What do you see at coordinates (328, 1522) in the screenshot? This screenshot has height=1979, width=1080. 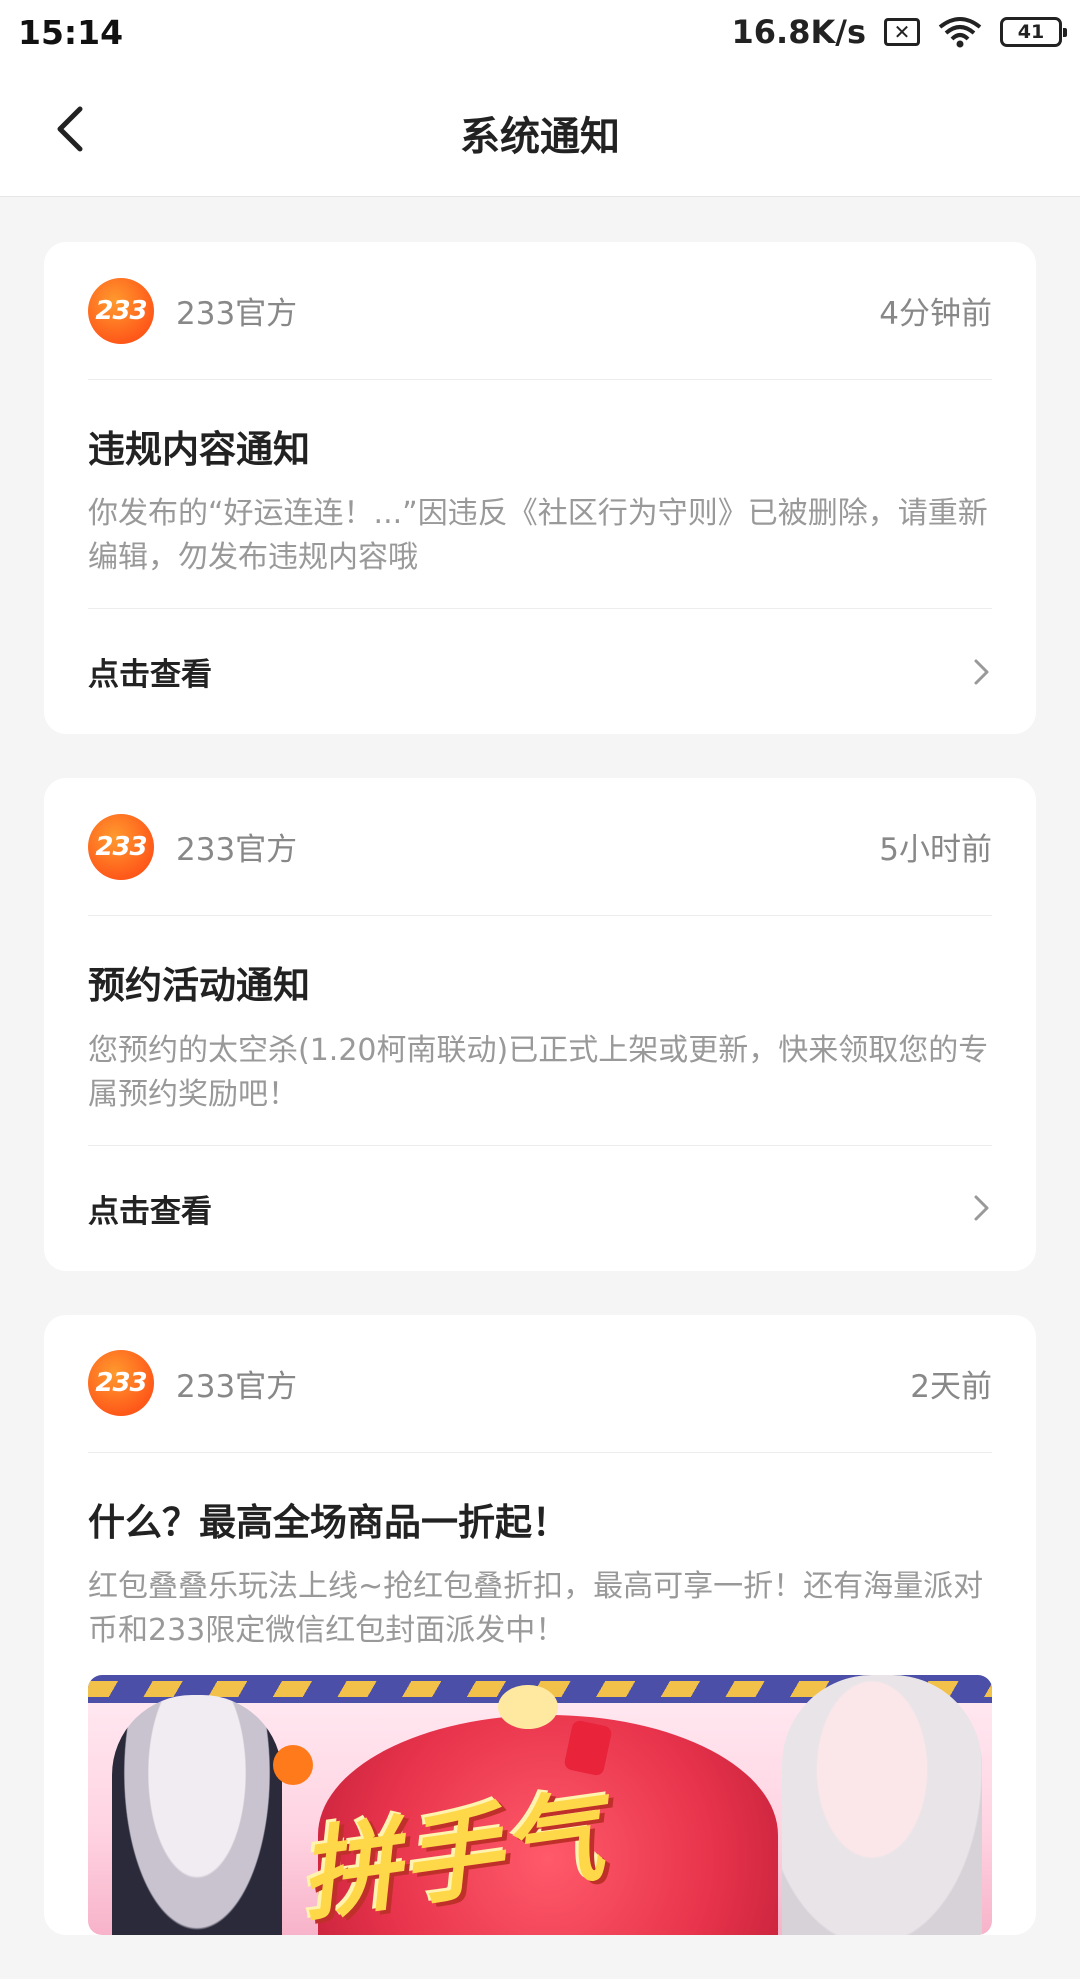 I see `notification-title: 什么？最高全场商品一折起！` at bounding box center [328, 1522].